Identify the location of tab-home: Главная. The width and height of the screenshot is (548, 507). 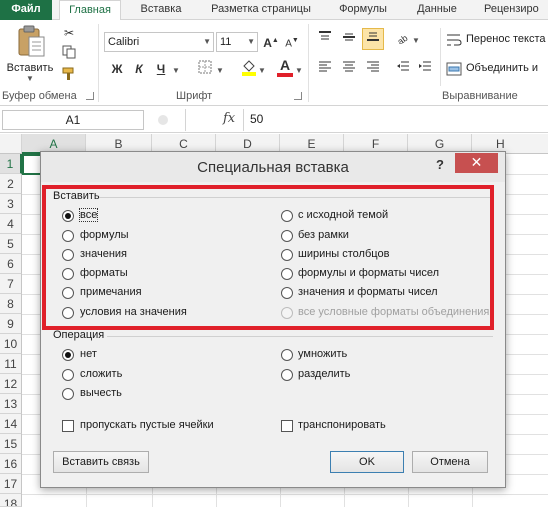
(90, 10).